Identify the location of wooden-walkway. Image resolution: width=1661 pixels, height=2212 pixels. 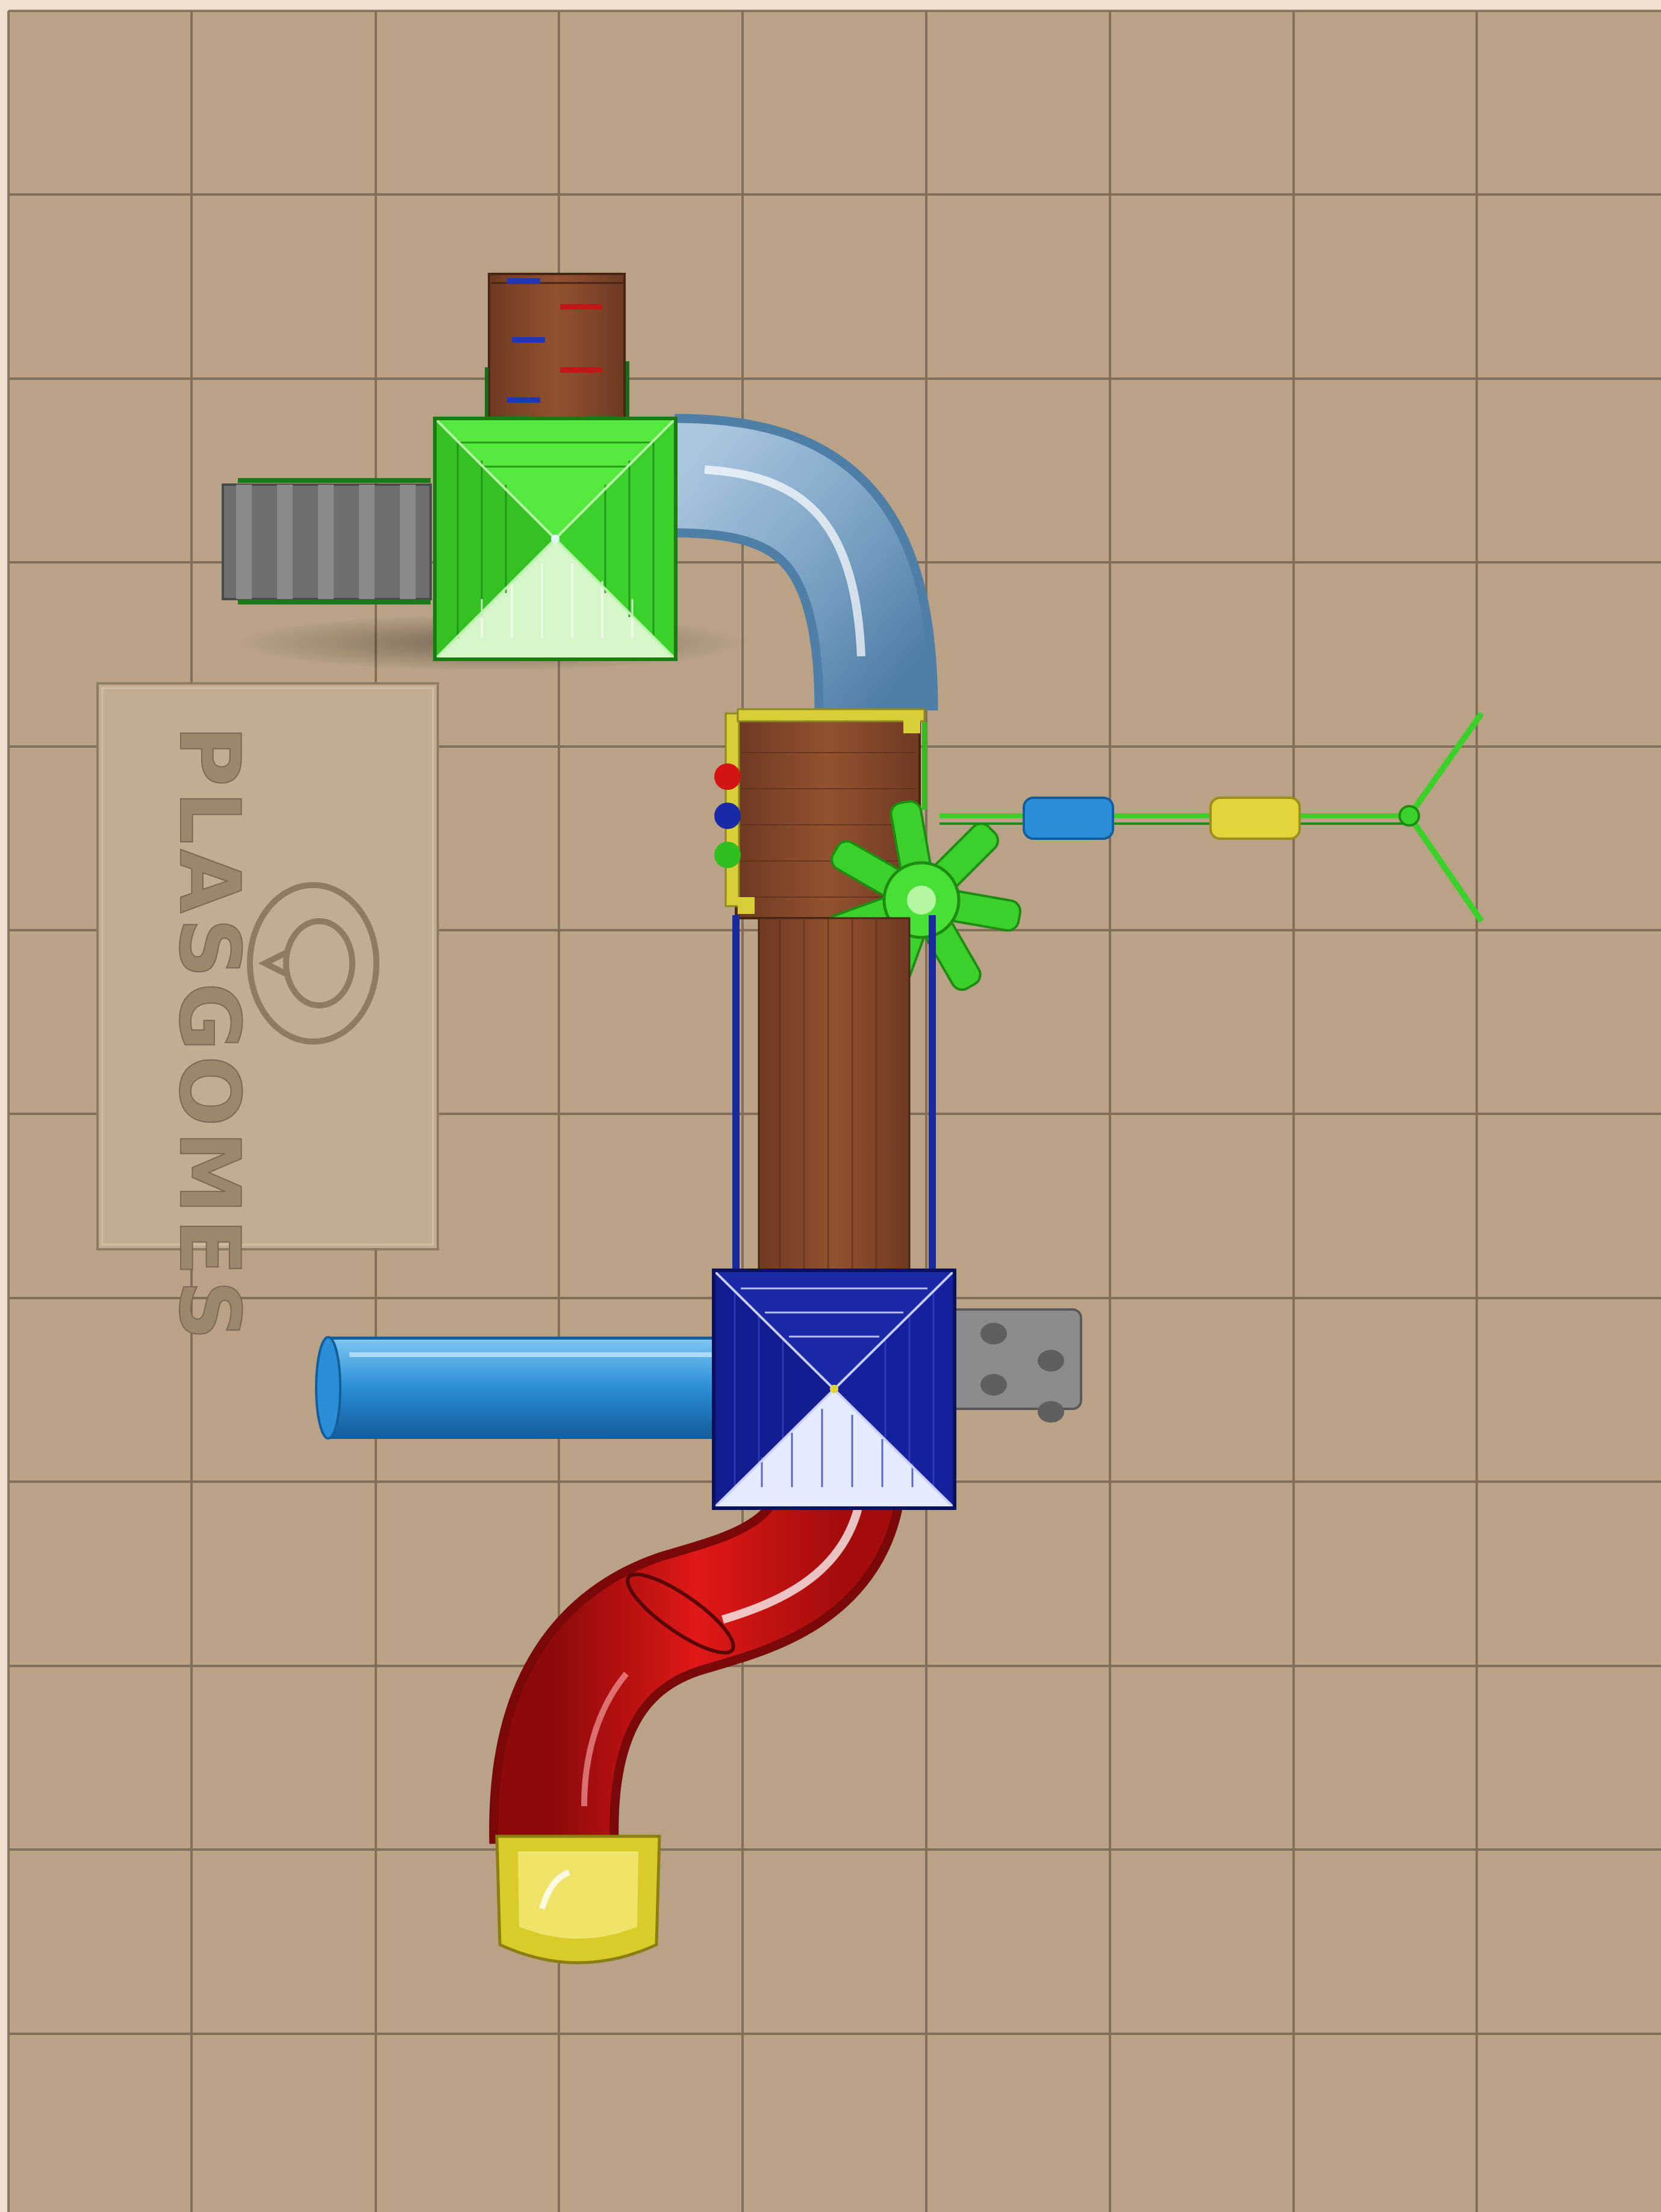
(834, 1098).